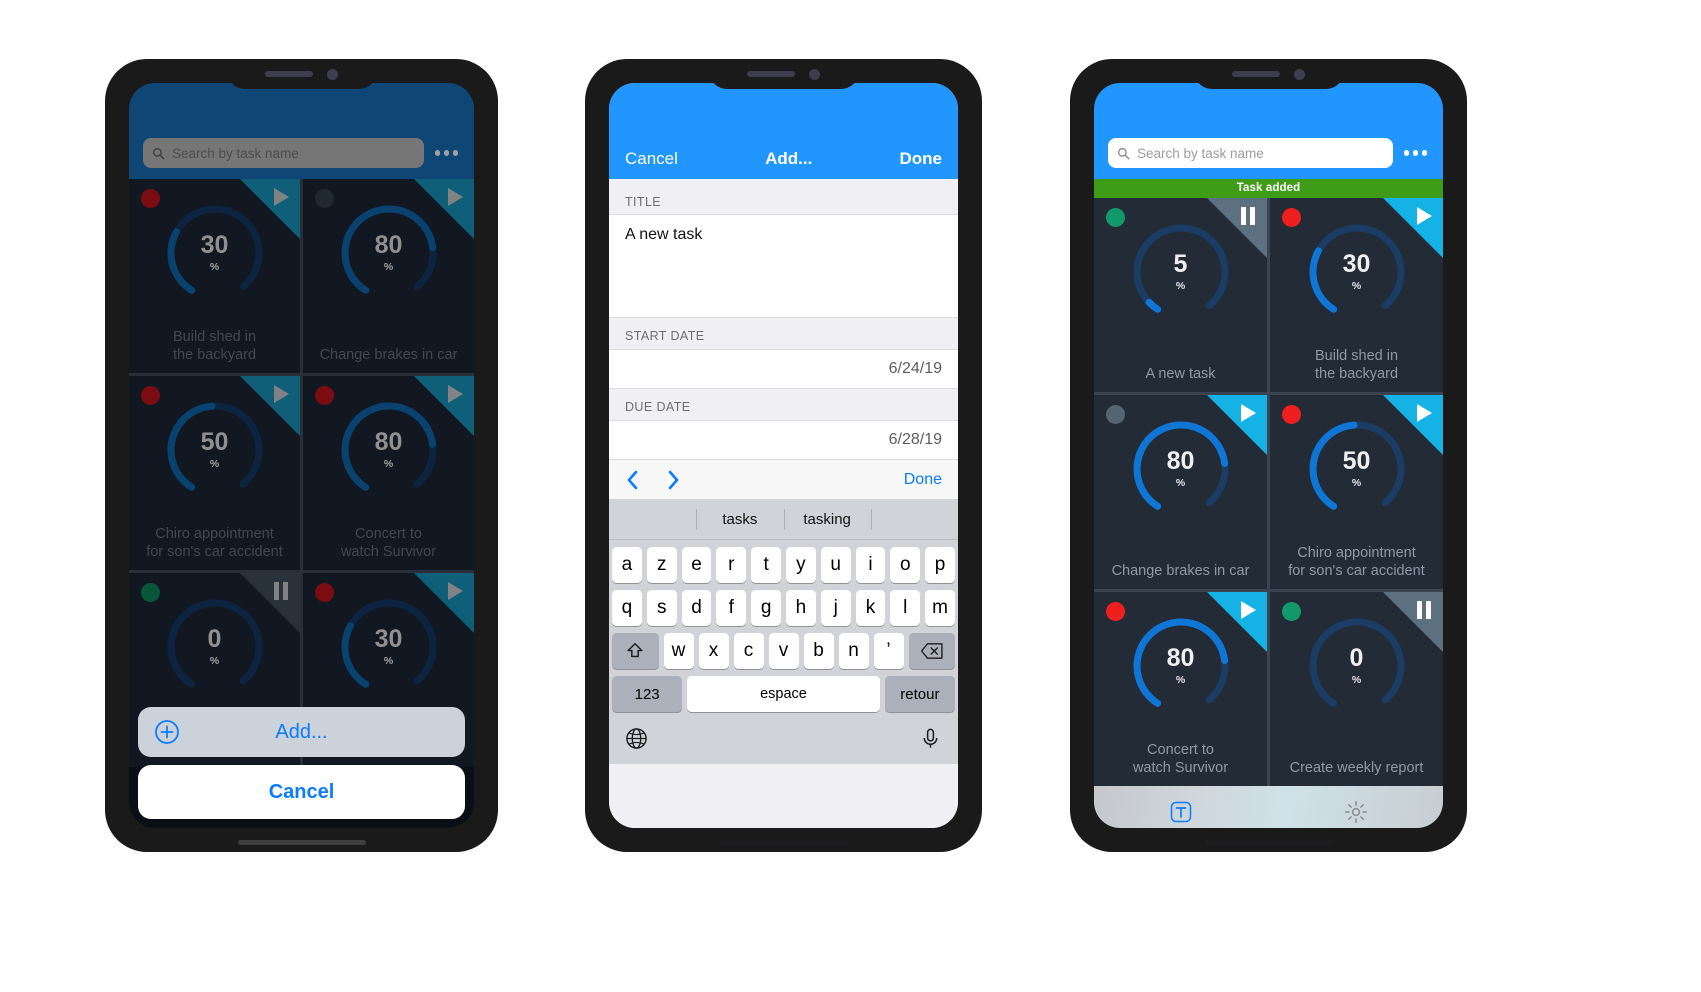 This screenshot has width=1701, height=992. What do you see at coordinates (920, 159) in the screenshot?
I see `form-done-button: Done` at bounding box center [920, 159].